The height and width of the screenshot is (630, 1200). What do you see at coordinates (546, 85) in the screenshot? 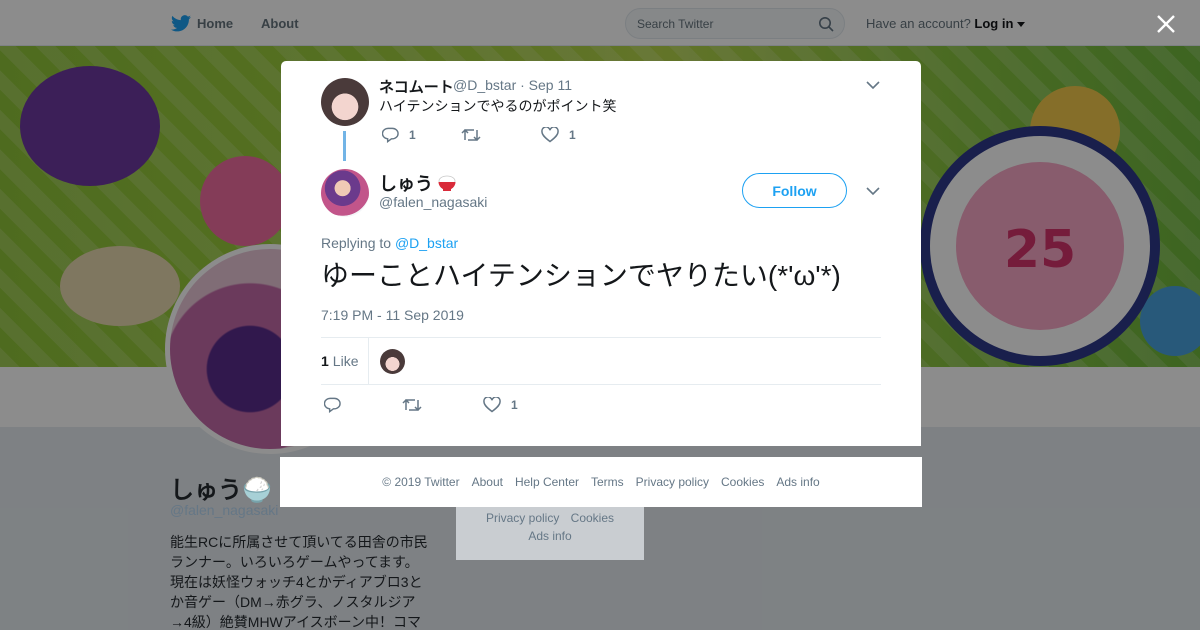
I see `parent-tweet-date: · Sep 11` at bounding box center [546, 85].